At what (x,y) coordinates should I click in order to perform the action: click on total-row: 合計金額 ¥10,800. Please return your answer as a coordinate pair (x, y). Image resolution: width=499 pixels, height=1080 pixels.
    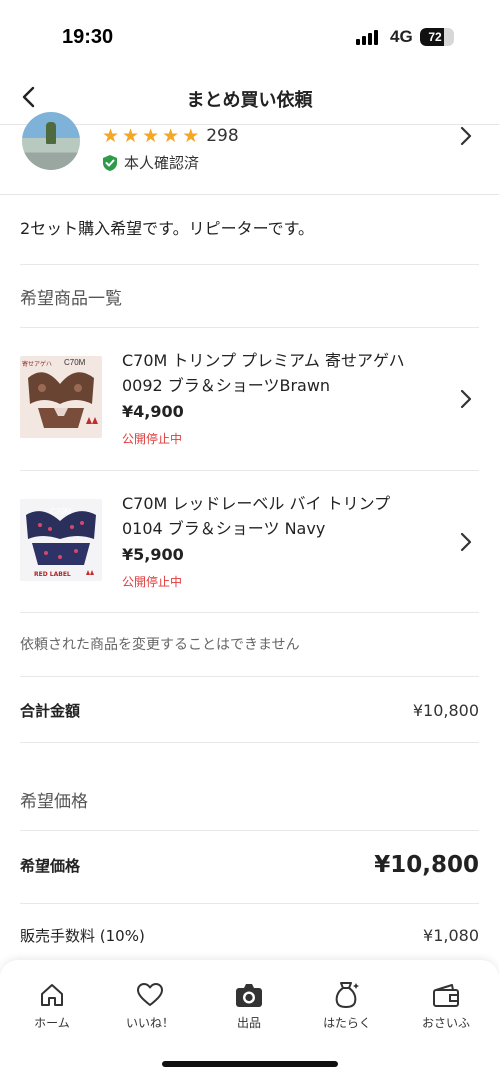
    Looking at the image, I should click on (249, 710).